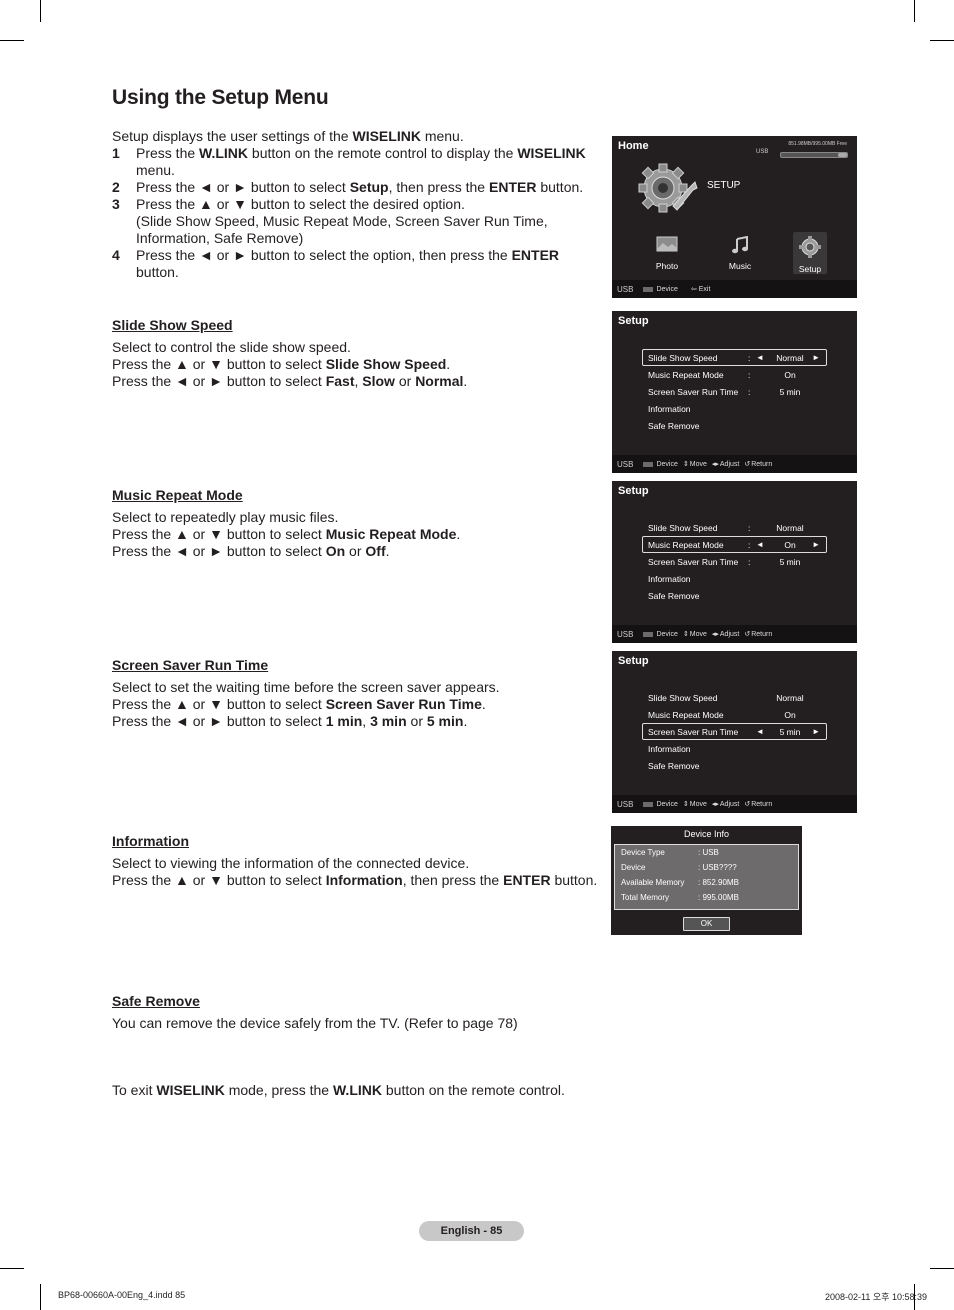 The image size is (954, 1310). I want to click on footer-exit: Exit, so click(705, 289).